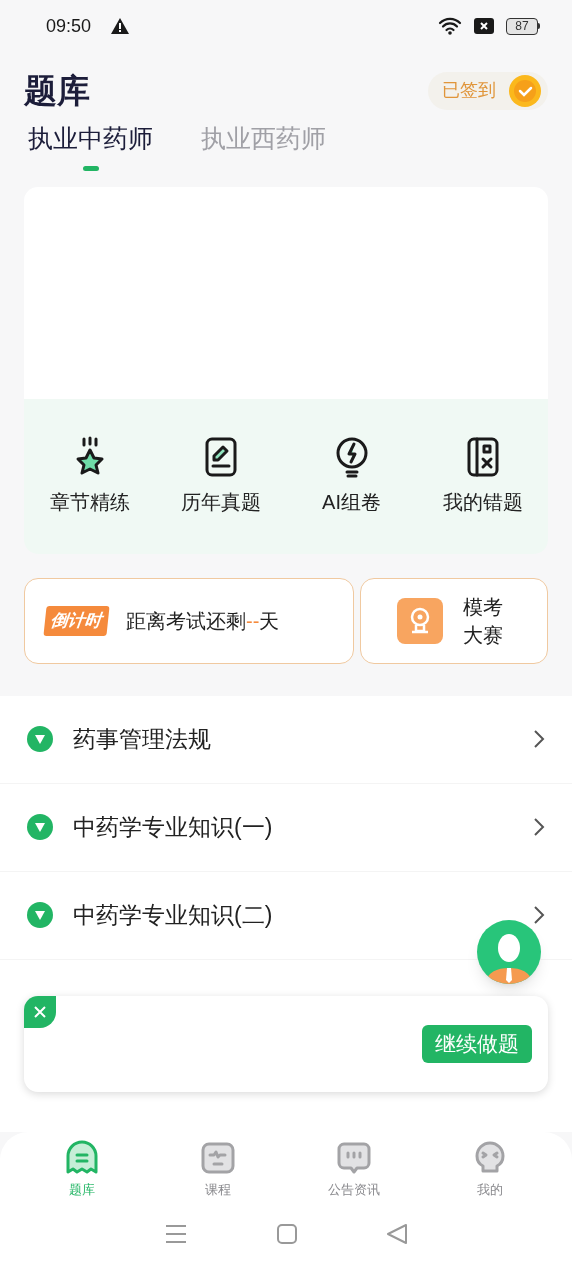  Describe the element at coordinates (509, 951) in the screenshot. I see `assistant-avatar` at that location.